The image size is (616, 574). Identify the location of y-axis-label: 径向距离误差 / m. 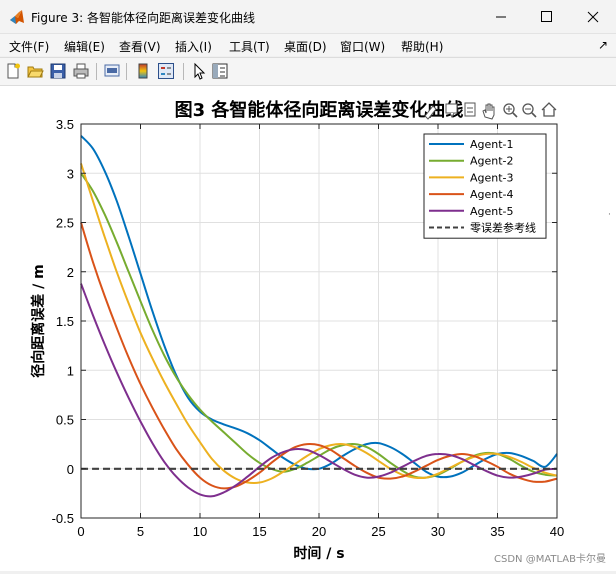
(38, 320).